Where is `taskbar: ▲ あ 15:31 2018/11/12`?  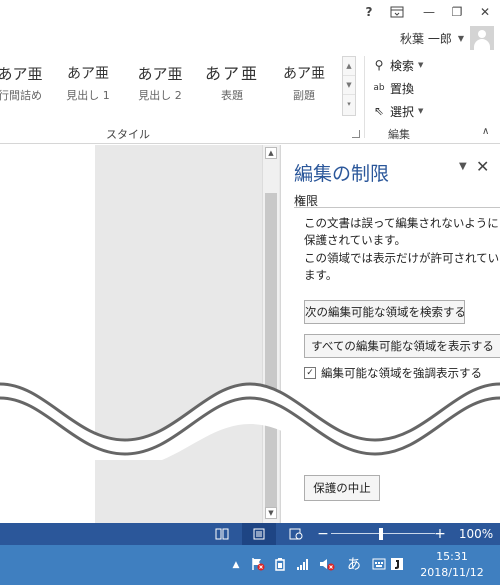 taskbar: ▲ あ 15:31 2018/11/12 is located at coordinates (250, 565).